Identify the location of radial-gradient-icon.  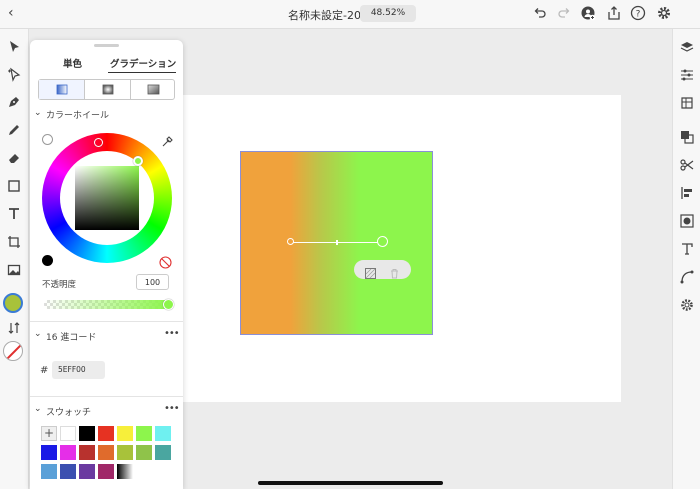
(107, 89).